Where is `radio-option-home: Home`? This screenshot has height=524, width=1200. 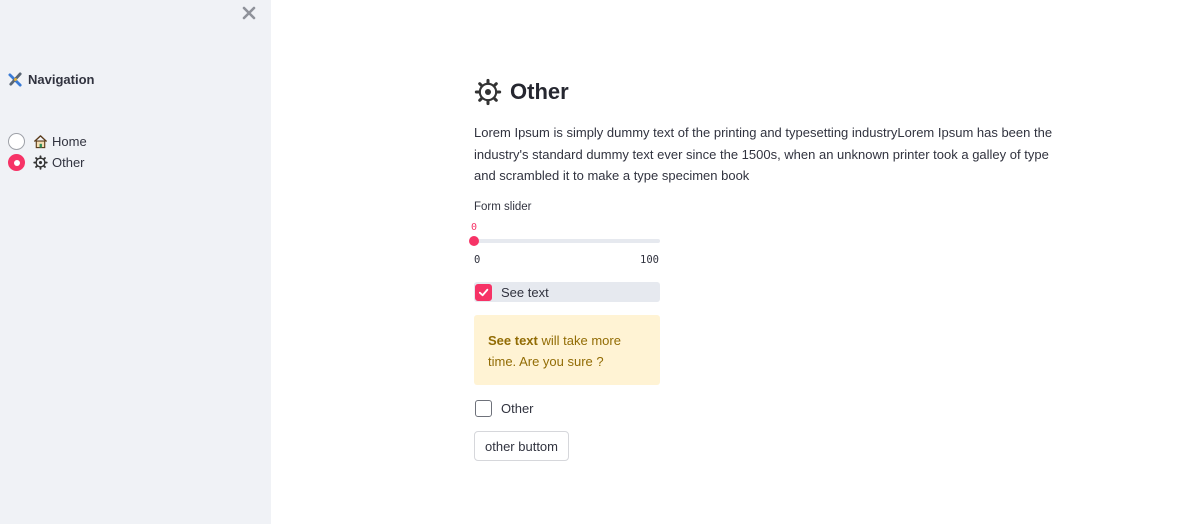 radio-option-home: Home is located at coordinates (47, 141).